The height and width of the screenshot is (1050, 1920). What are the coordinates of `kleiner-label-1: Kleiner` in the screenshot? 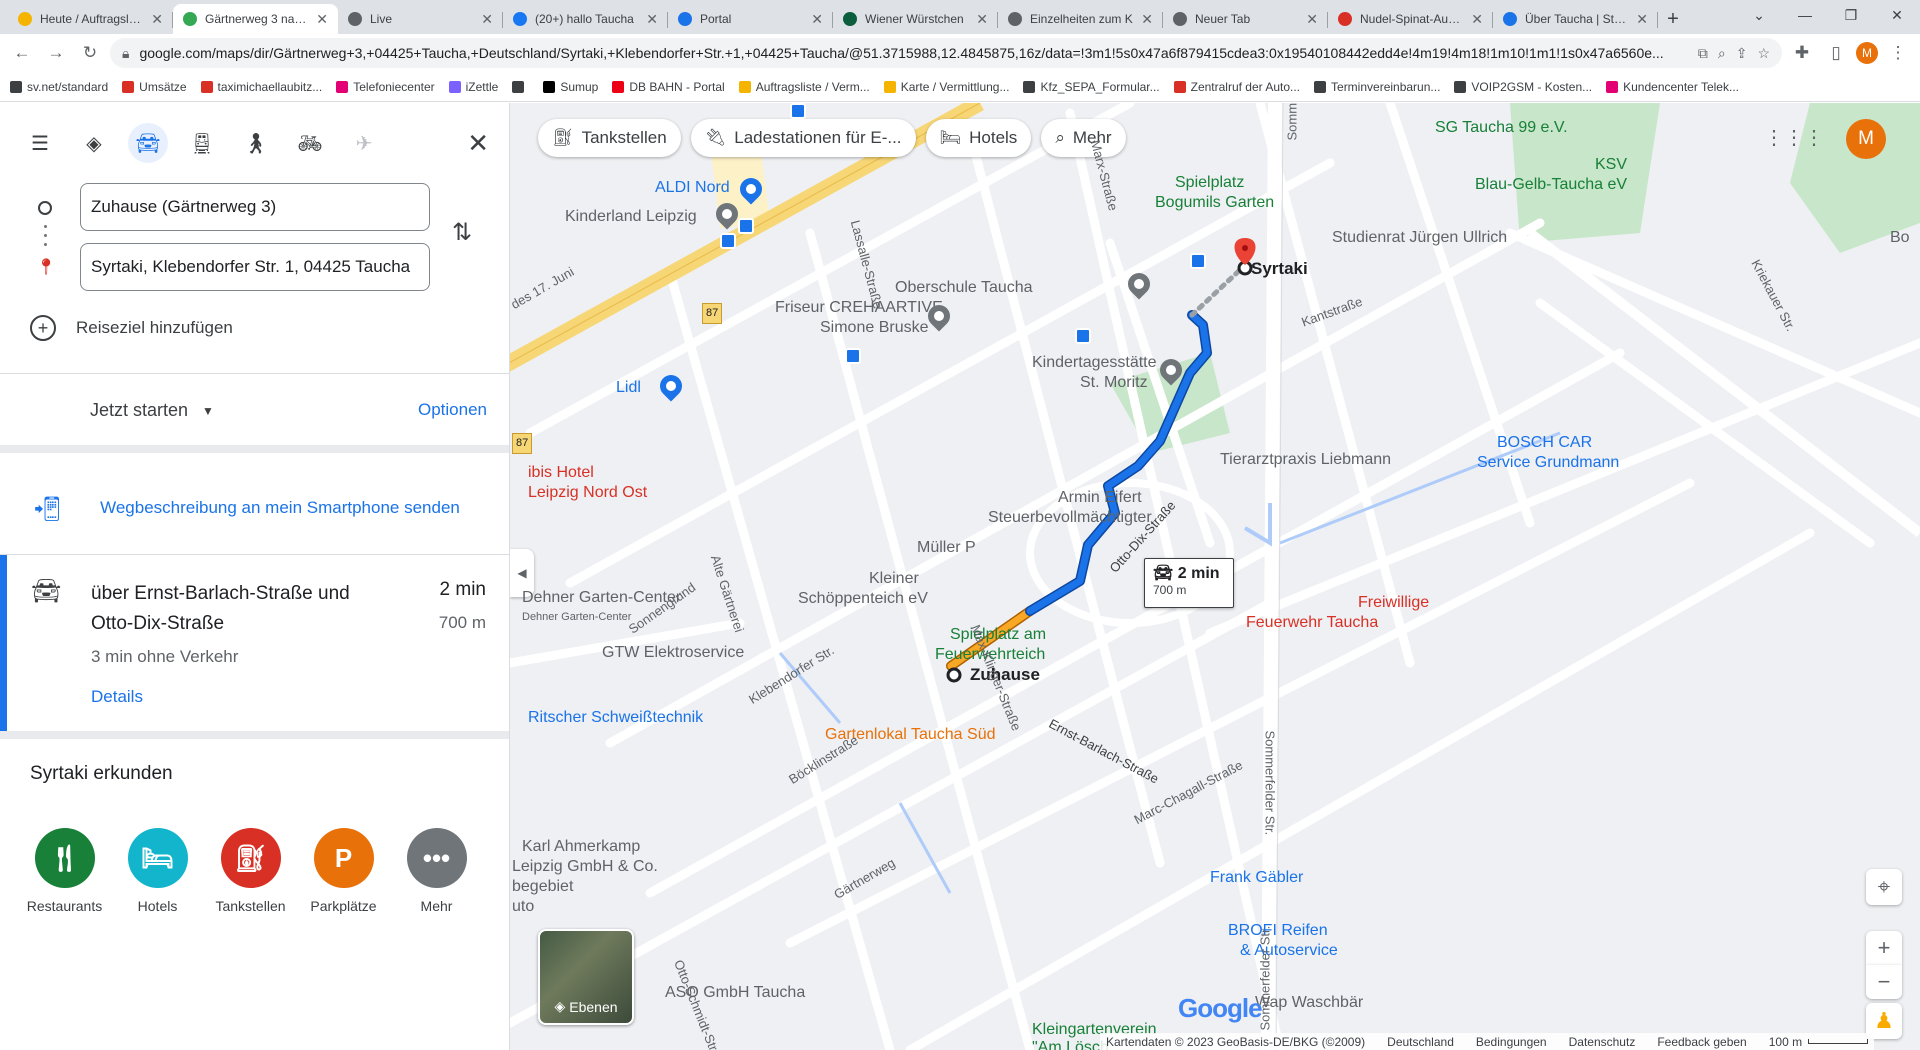 It's located at (894, 578).